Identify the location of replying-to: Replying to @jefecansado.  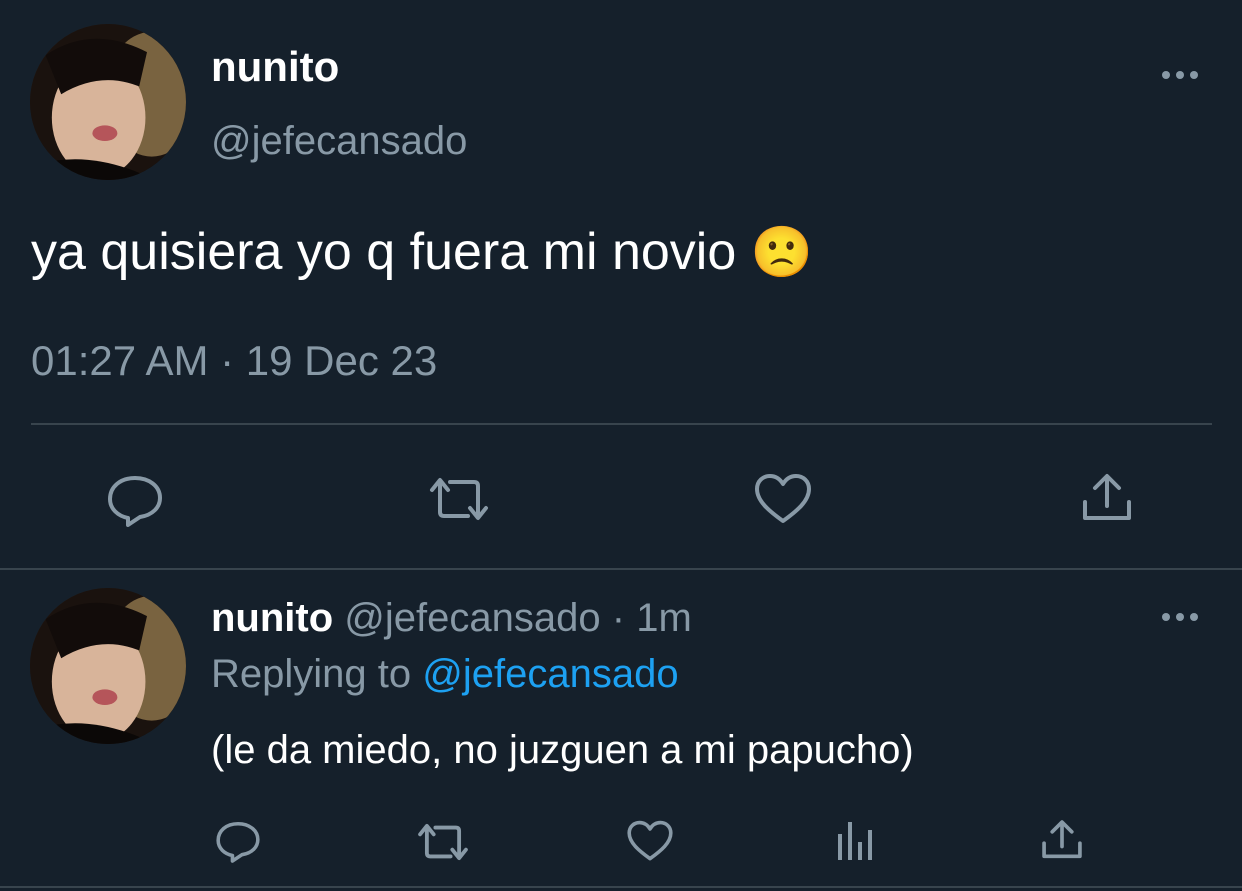
(445, 674).